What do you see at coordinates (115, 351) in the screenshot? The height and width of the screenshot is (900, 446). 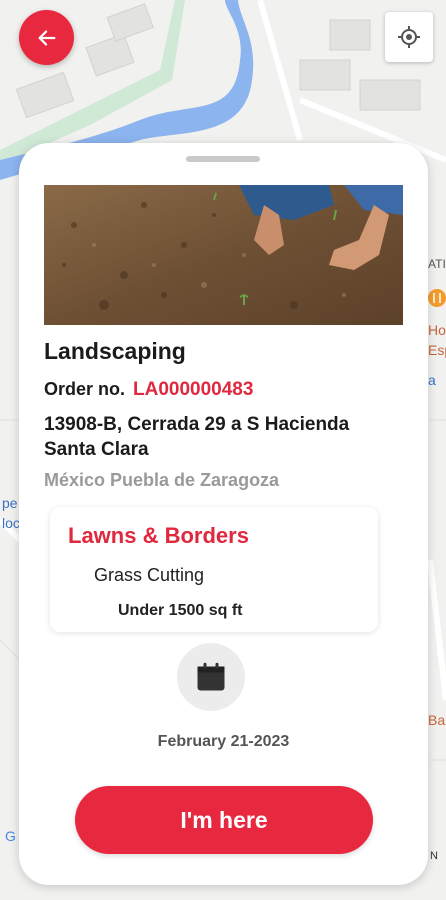 I see `job-title: Landscaping` at bounding box center [115, 351].